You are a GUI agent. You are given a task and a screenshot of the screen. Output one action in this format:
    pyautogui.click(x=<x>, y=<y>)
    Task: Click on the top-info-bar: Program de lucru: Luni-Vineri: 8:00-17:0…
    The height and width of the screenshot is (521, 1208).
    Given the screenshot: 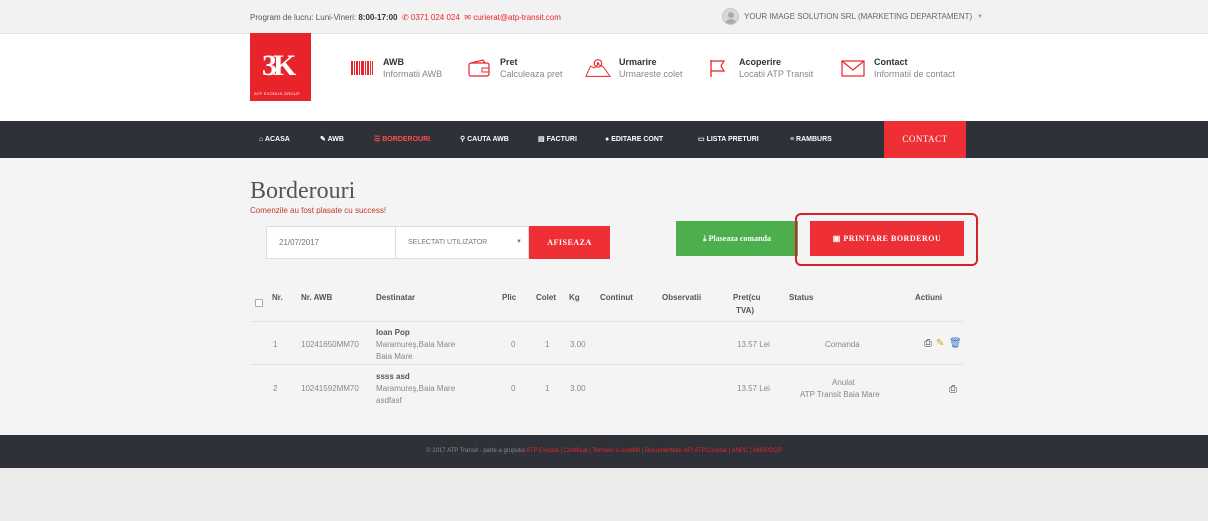 What is the action you would take?
    pyautogui.click(x=604, y=17)
    